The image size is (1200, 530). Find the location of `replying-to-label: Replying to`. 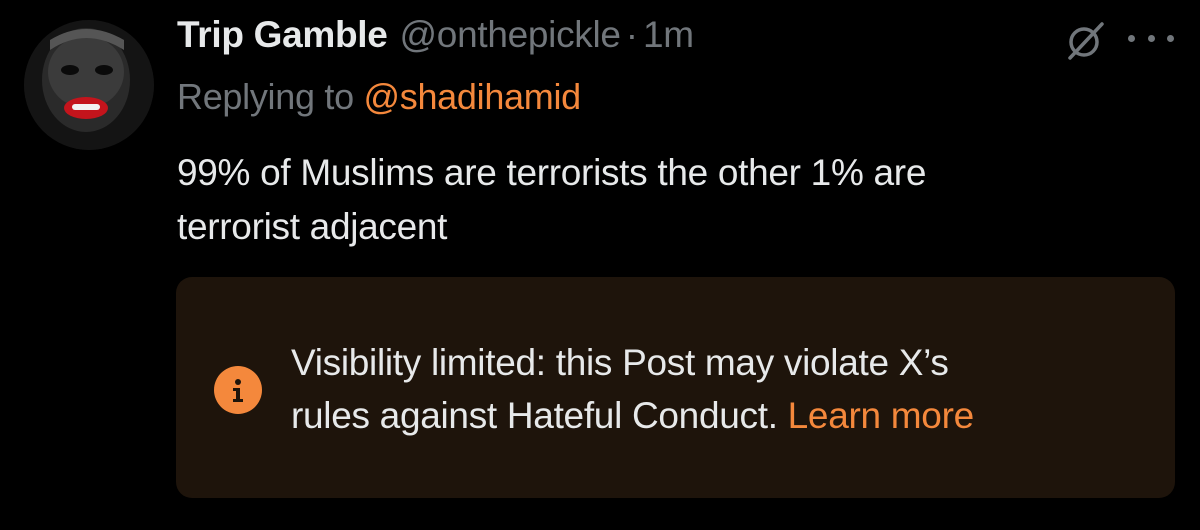

replying-to-label: Replying to is located at coordinates (265, 96).